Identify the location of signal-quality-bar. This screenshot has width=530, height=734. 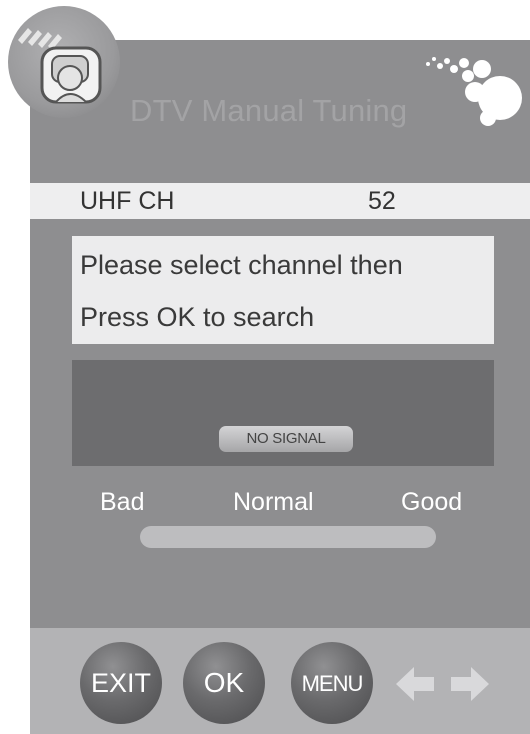
(288, 537).